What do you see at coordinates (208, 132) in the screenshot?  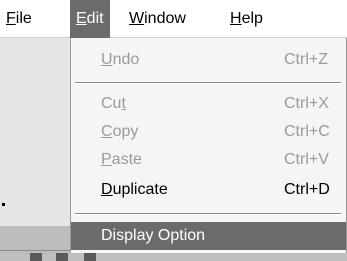 I see `menu-item-copy: Copy Ctrl+C` at bounding box center [208, 132].